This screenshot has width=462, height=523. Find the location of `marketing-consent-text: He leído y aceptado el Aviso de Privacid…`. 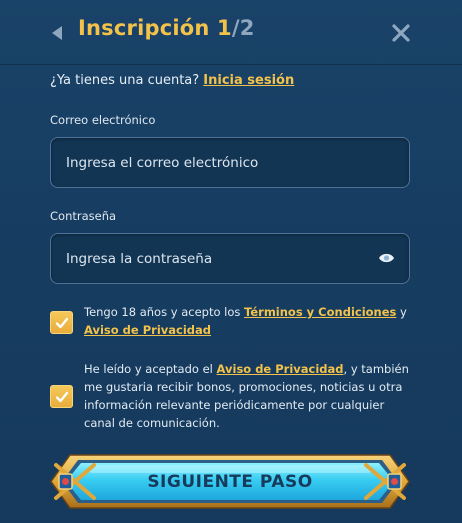

marketing-consent-text: He leído y aceptado el Aviso de Privacid… is located at coordinates (249, 396).